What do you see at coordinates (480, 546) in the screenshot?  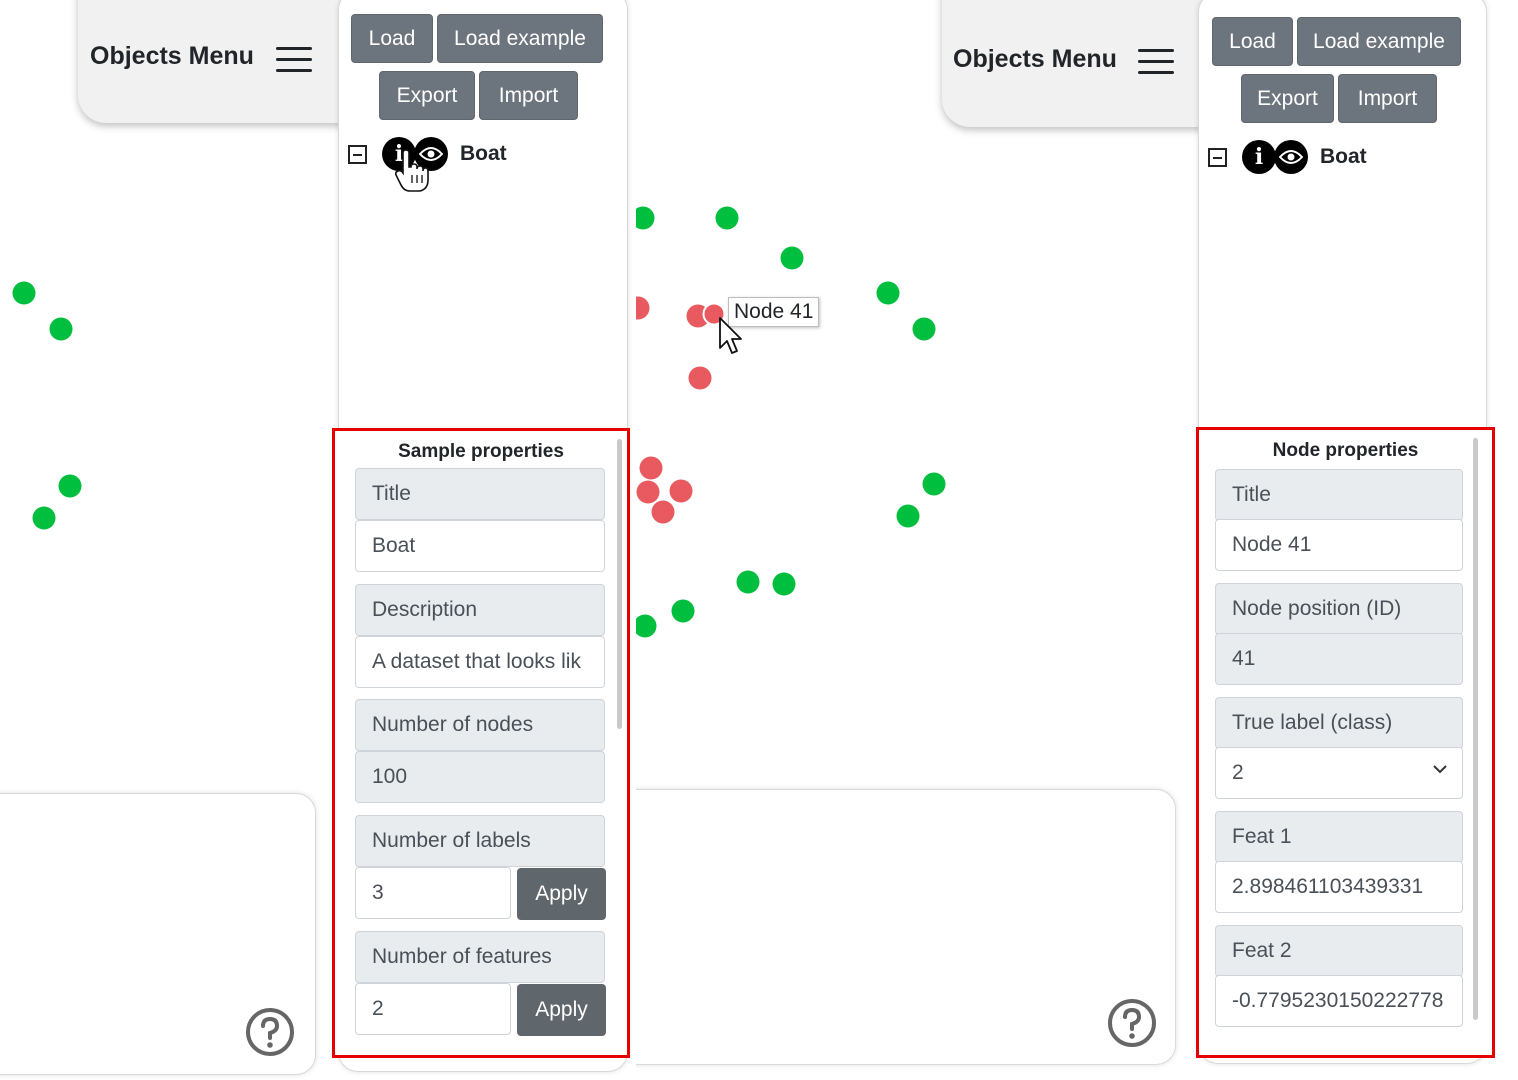 I see `title-input: Boat` at bounding box center [480, 546].